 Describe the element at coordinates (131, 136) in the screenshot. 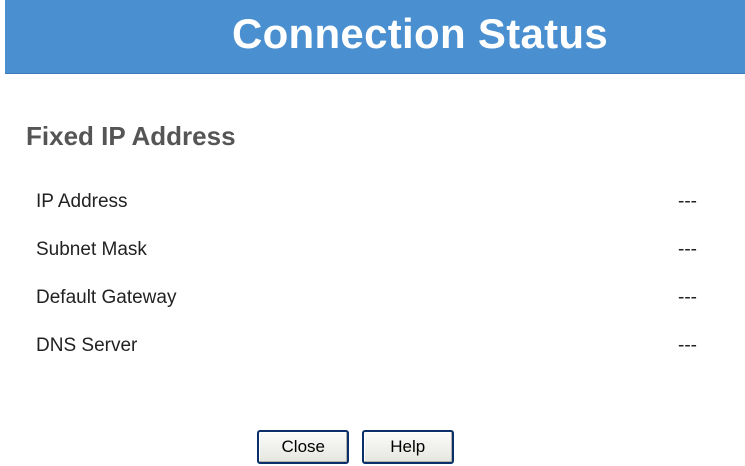

I see `section-title: Fixed IP Address` at that location.